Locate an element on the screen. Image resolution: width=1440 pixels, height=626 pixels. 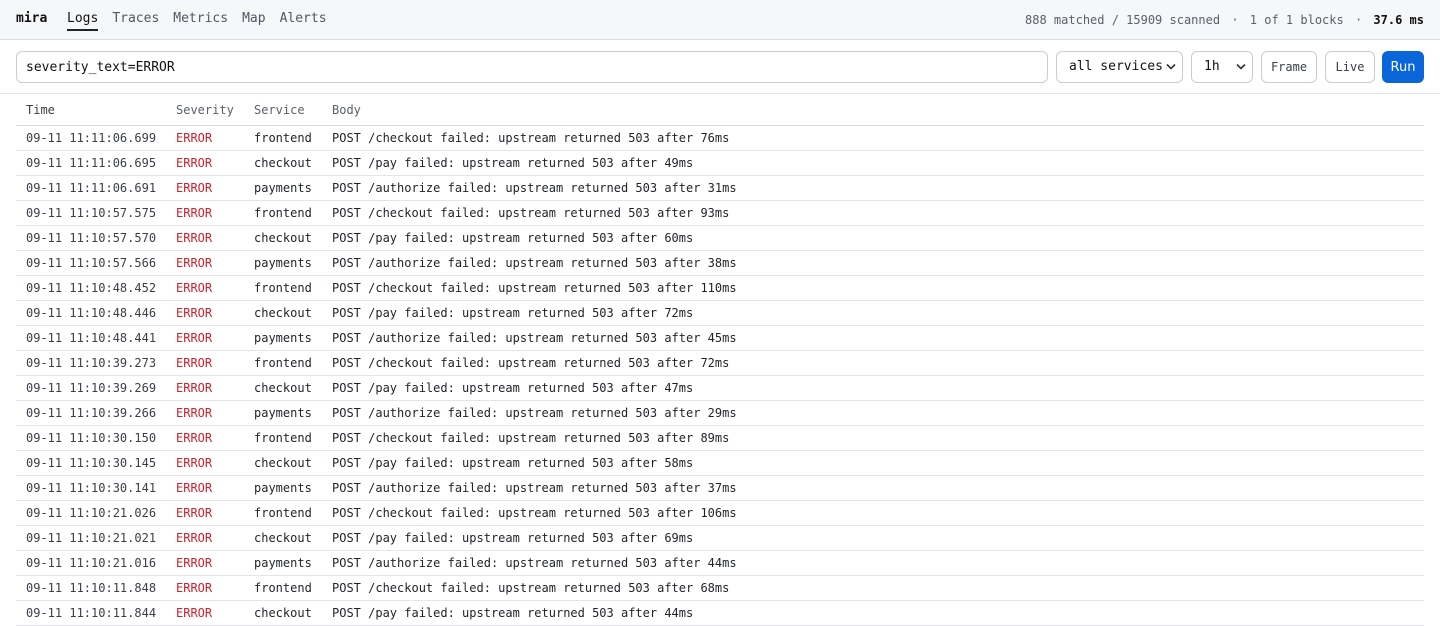
column-header-service: Service is located at coordinates (279, 110).